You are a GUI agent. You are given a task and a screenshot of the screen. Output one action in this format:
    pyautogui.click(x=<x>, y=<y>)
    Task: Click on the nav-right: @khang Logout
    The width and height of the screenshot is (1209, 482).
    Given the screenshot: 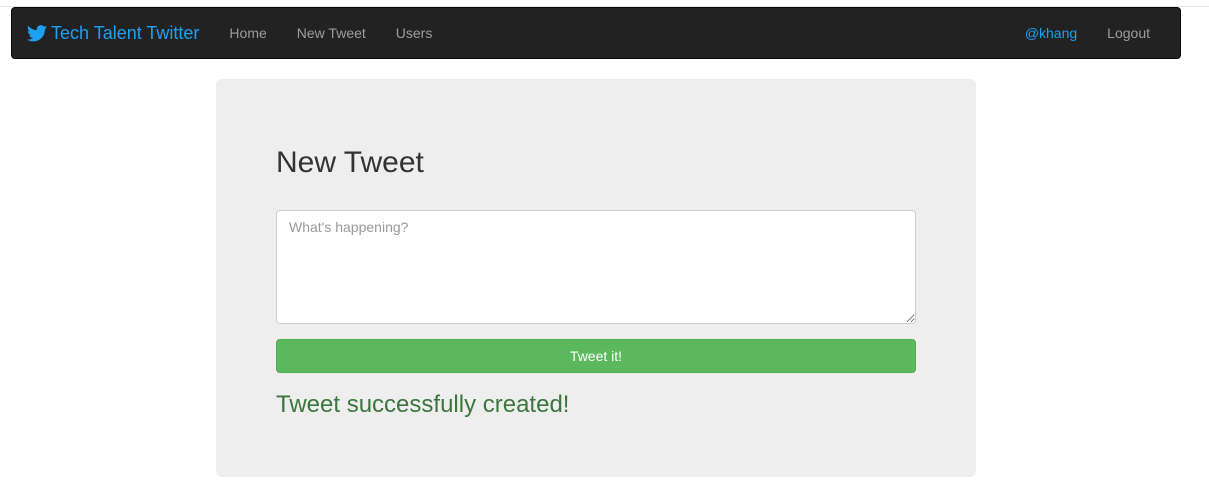 What is the action you would take?
    pyautogui.click(x=1087, y=33)
    